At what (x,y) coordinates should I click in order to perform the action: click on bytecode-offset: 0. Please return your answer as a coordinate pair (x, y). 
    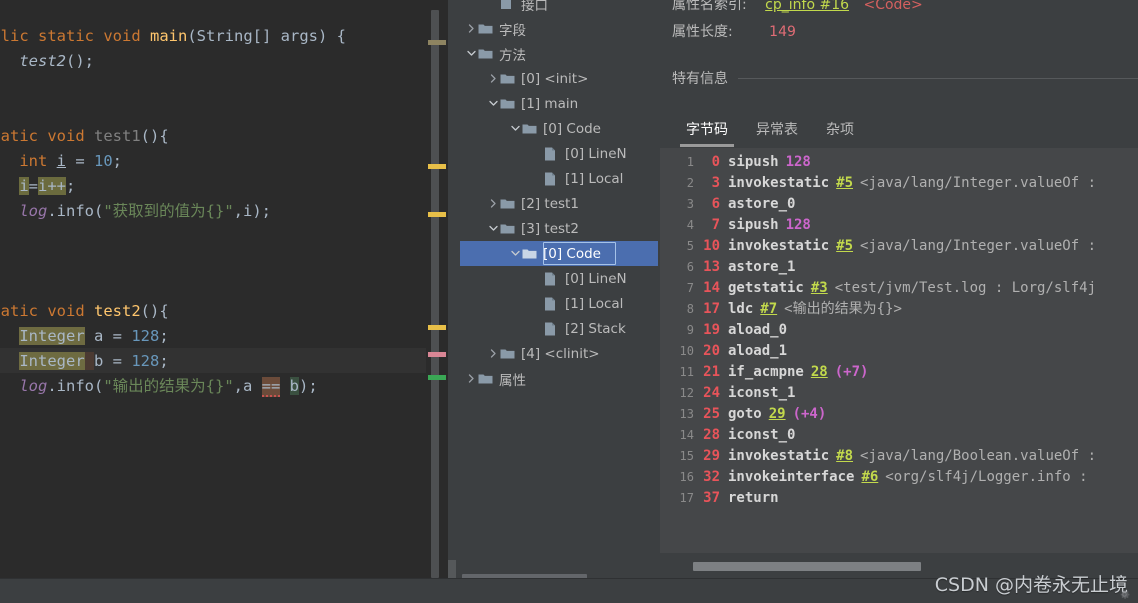
    Looking at the image, I should click on (715, 162).